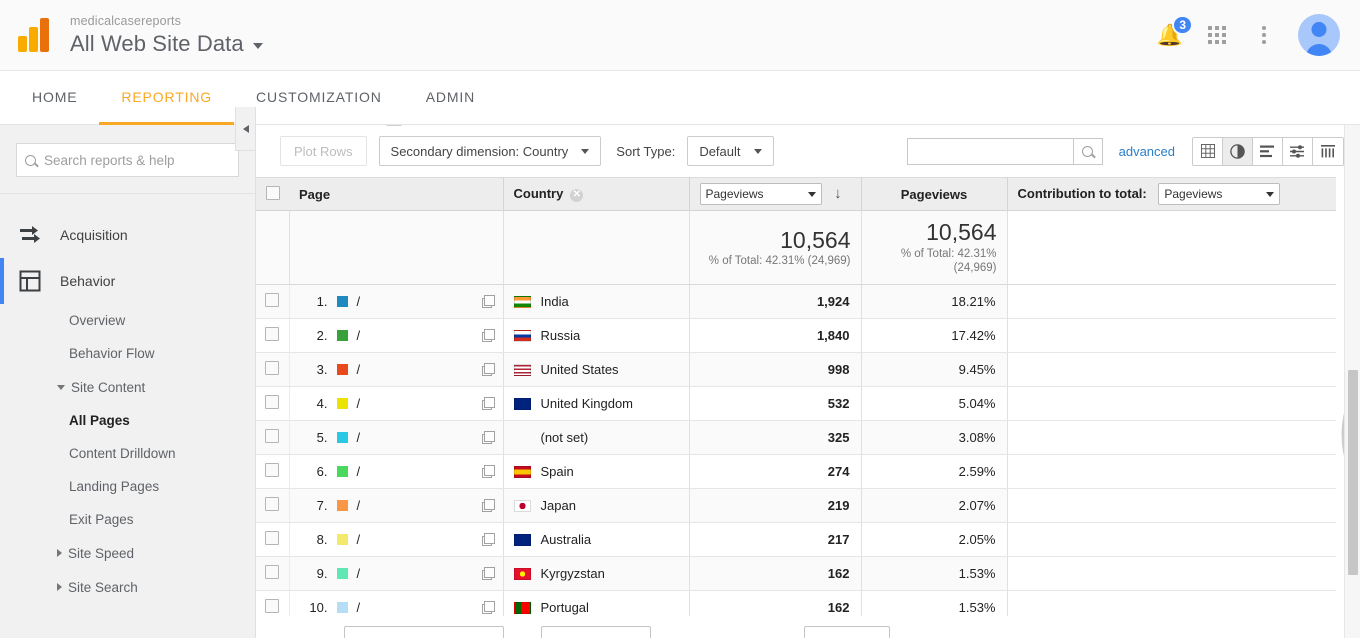 The height and width of the screenshot is (638, 1360). What do you see at coordinates (396, 194) in the screenshot?
I see `column-header-page: Page` at bounding box center [396, 194].